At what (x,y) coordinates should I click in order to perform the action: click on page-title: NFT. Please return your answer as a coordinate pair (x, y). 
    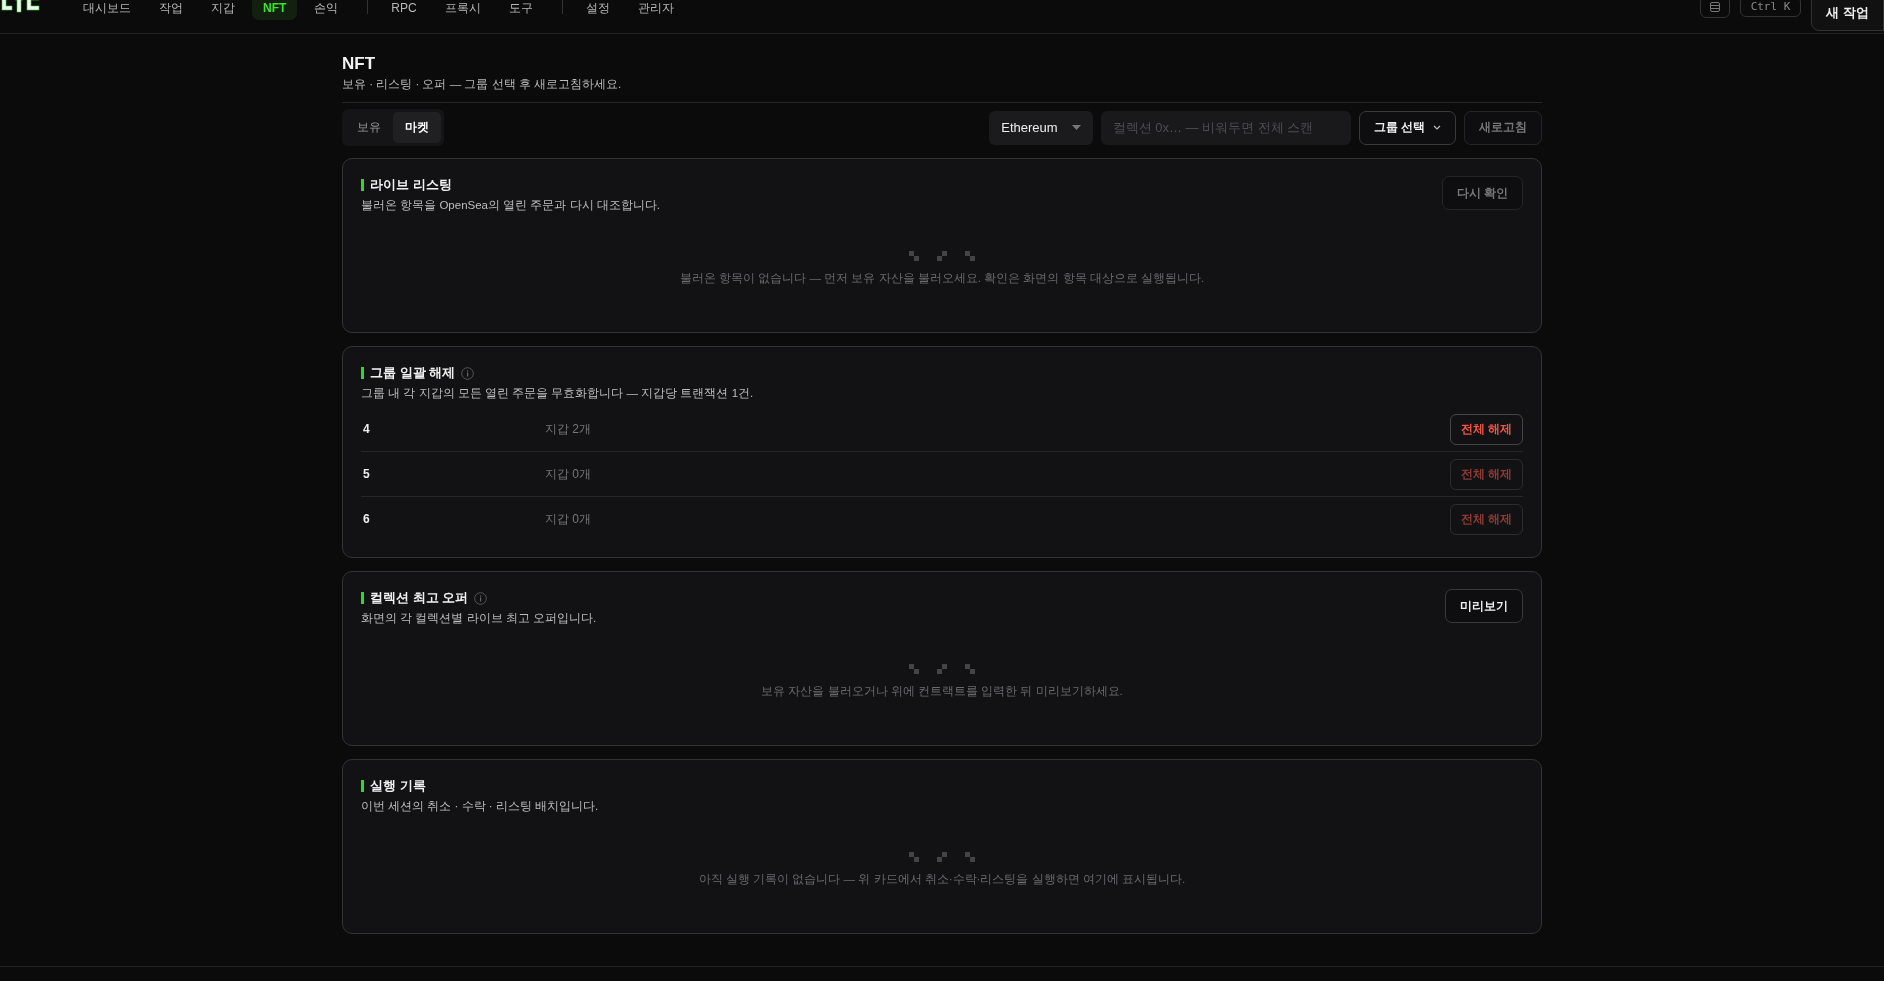
    Looking at the image, I should click on (359, 64).